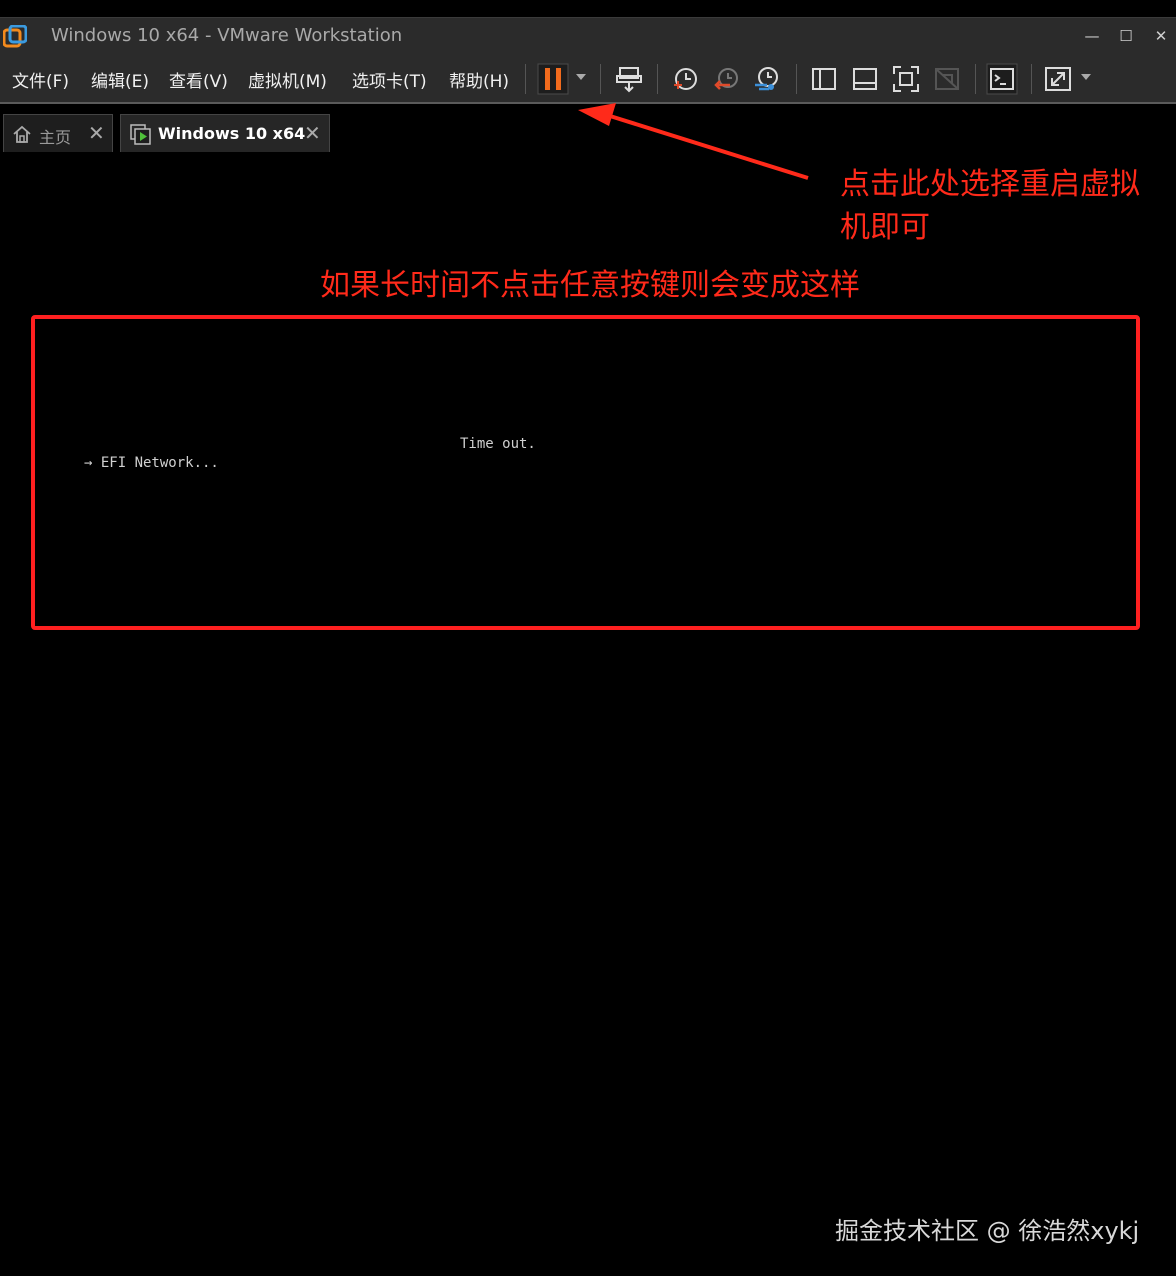  I want to click on arrow-annotation-text: 点击此处选择重启虚拟 机即可, so click(990, 206).